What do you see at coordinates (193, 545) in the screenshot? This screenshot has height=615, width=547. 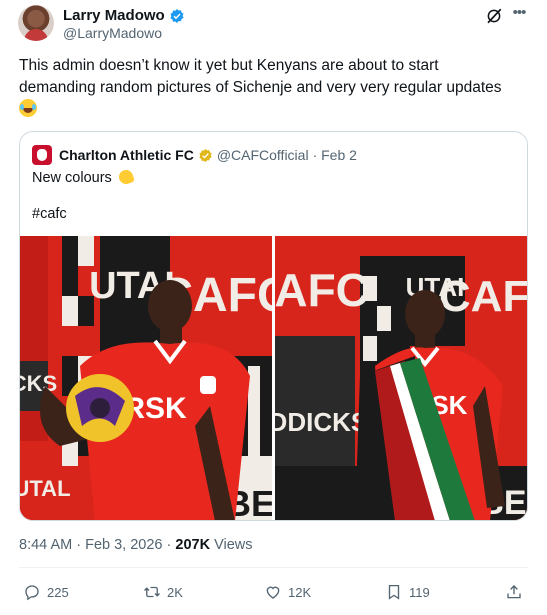 I see `views-count: 207K` at bounding box center [193, 545].